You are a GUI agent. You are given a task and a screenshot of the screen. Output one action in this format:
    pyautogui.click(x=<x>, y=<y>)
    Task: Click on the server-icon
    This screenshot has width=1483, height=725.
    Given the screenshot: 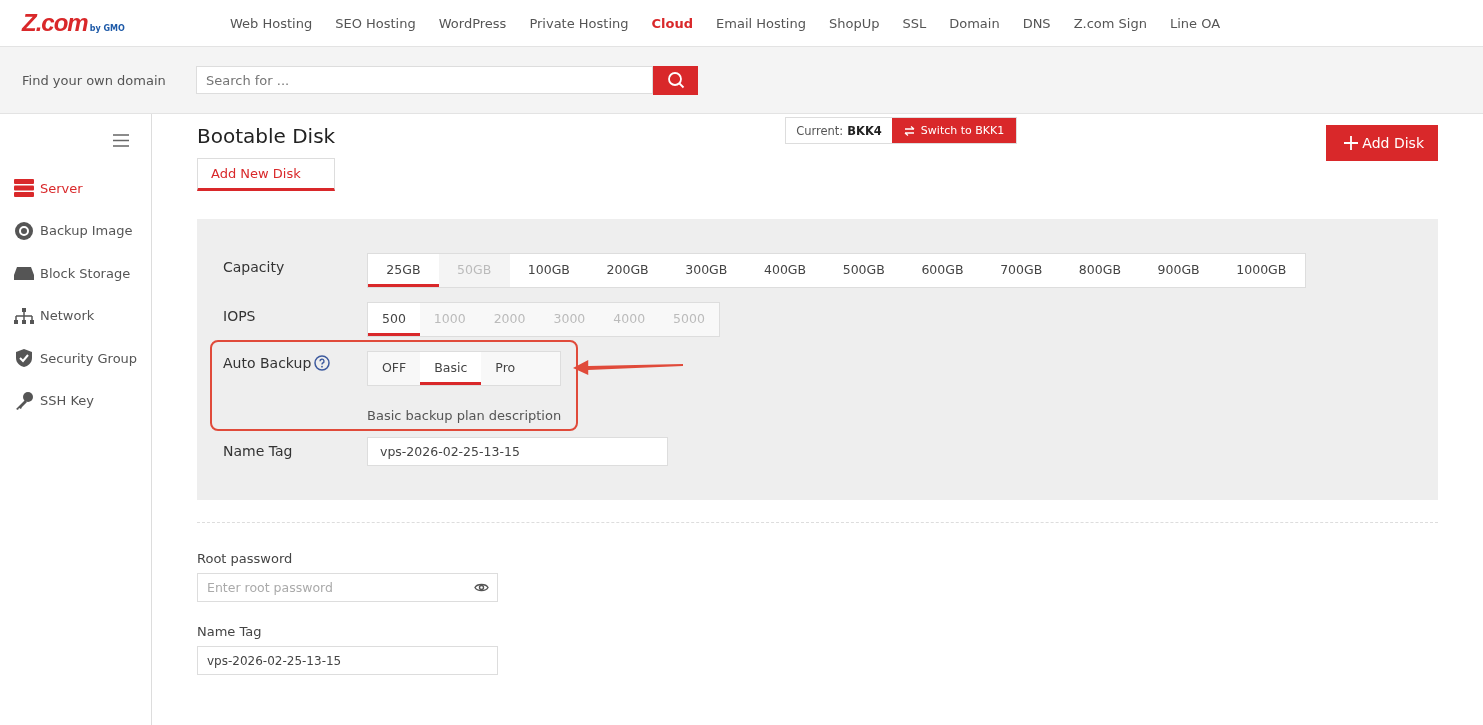 What is the action you would take?
    pyautogui.click(x=24, y=188)
    